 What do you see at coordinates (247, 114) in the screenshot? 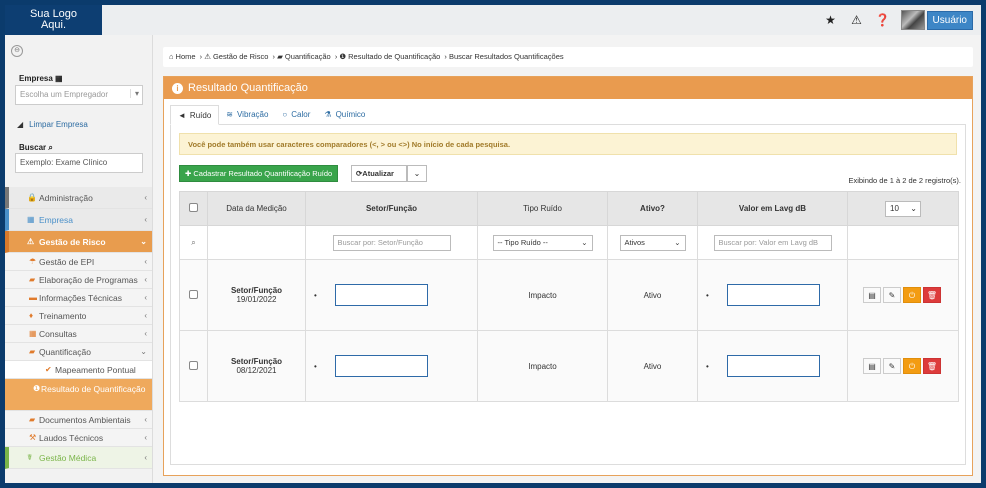
I see `tab-vibracao: ≋ Vibração` at bounding box center [247, 114].